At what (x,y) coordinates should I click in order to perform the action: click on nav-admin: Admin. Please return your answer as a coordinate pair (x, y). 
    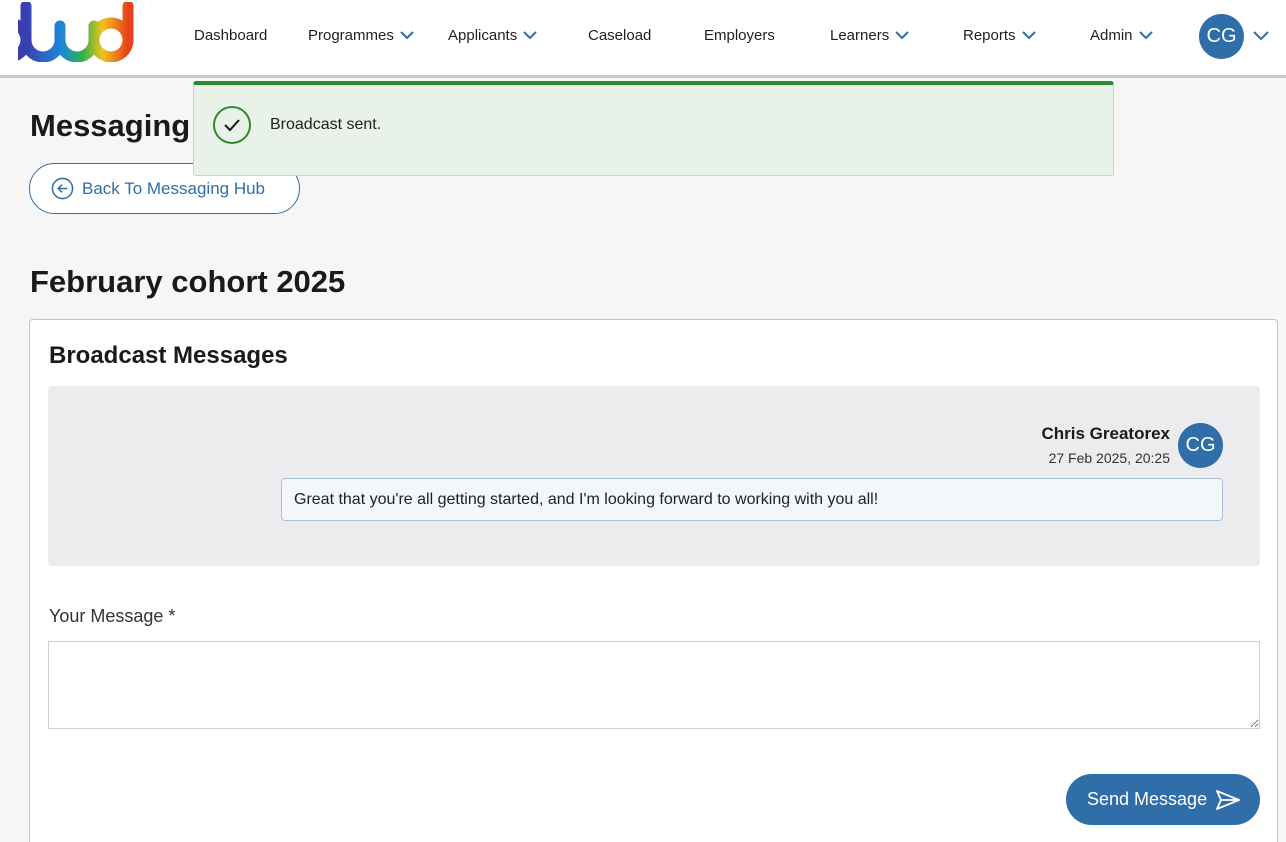
    Looking at the image, I should click on (1121, 35).